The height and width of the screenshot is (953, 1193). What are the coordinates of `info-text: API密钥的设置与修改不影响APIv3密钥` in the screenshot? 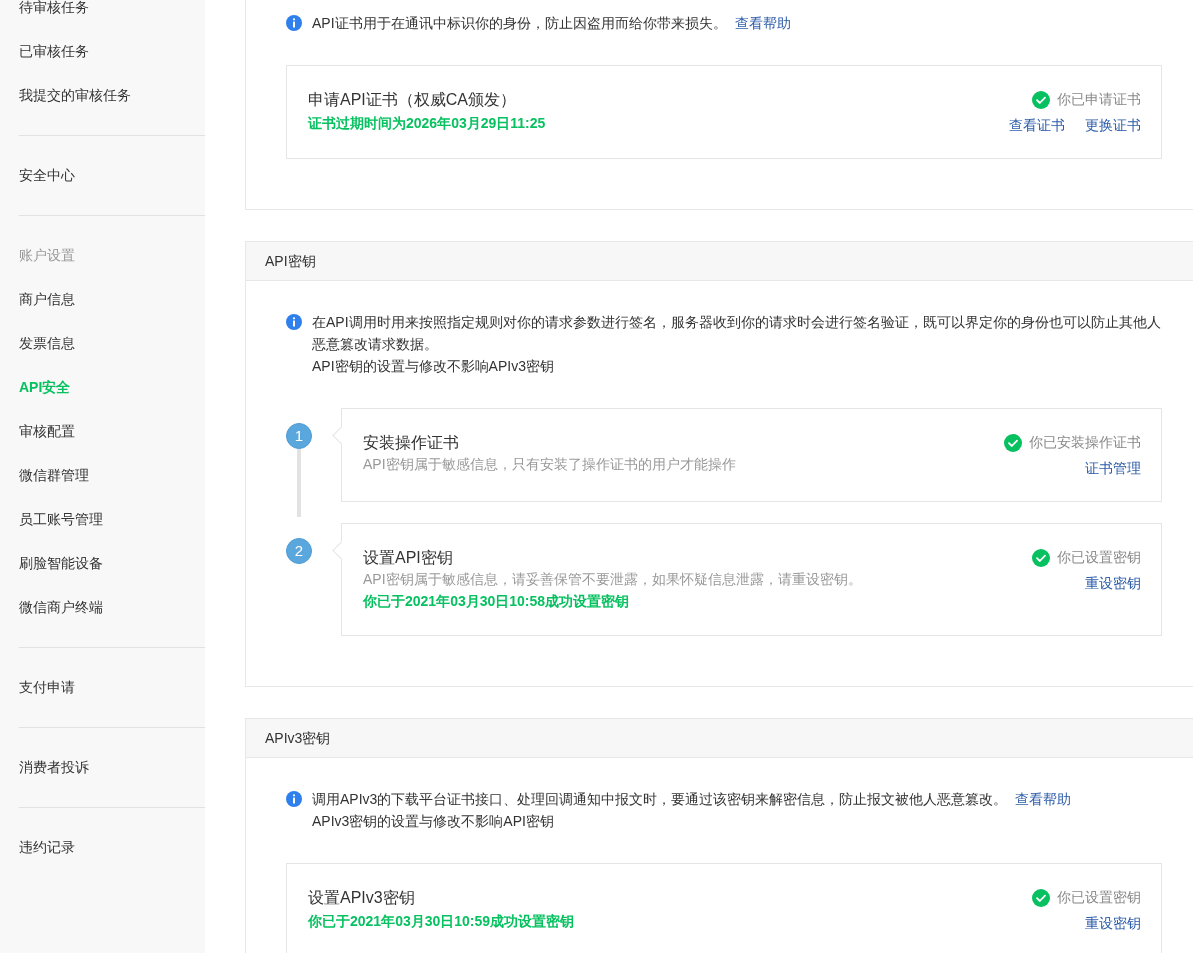 It's located at (433, 366).